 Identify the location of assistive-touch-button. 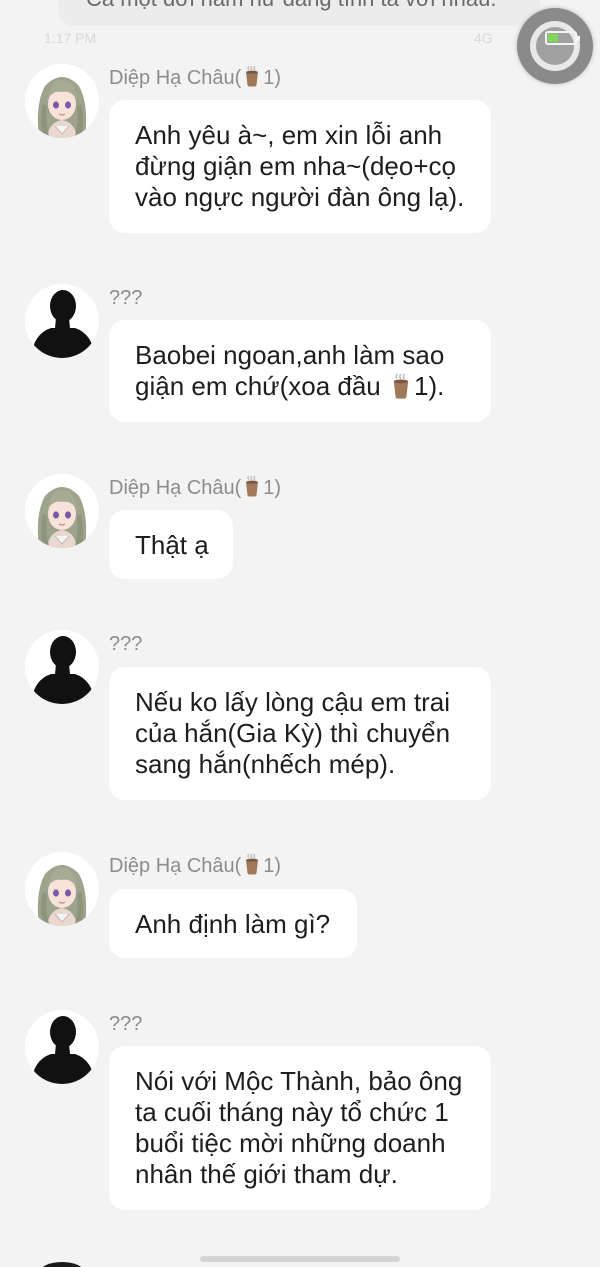
(555, 46).